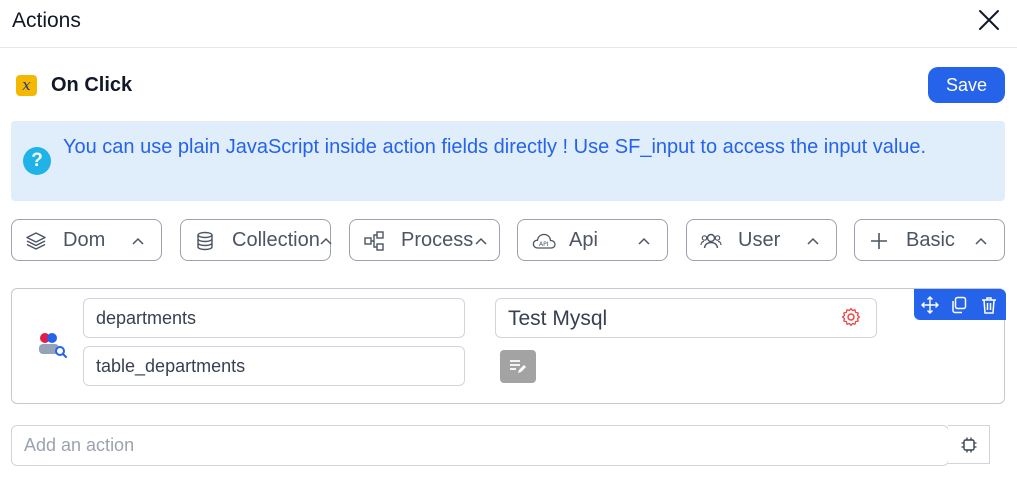  What do you see at coordinates (930, 305) in the screenshot?
I see `move-icon` at bounding box center [930, 305].